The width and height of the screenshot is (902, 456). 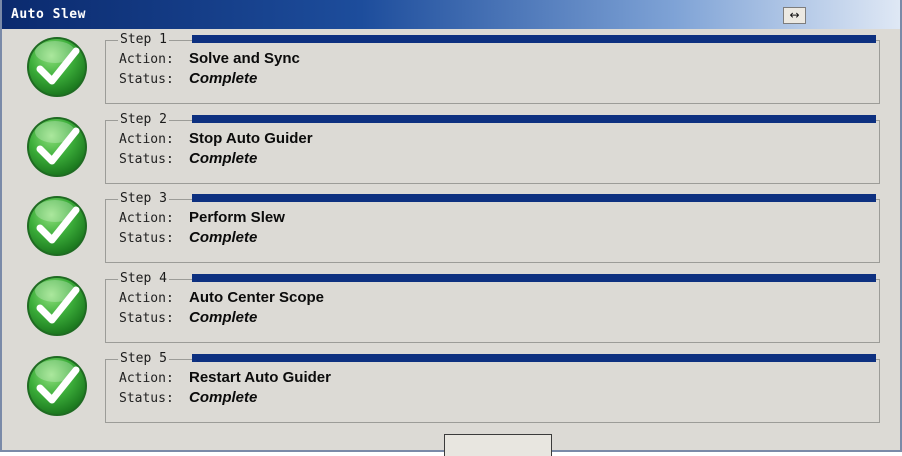 I want to click on action-value: Perform Slew, so click(x=237, y=217).